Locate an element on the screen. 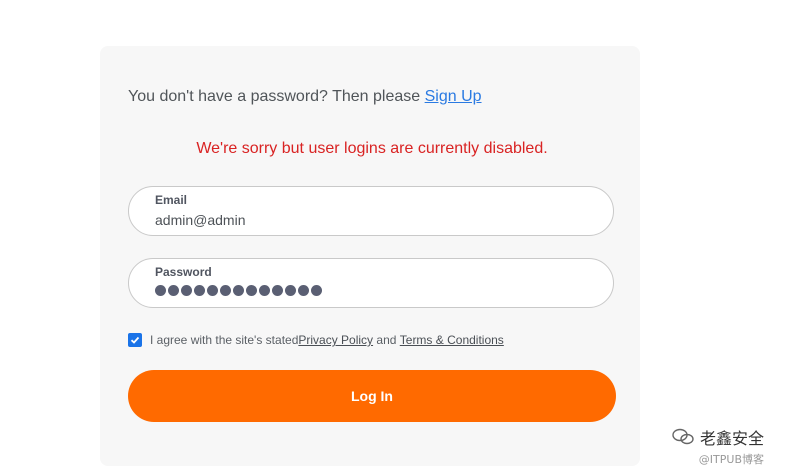  watermark-subtitle: @ITPUB博客 is located at coordinates (731, 459).